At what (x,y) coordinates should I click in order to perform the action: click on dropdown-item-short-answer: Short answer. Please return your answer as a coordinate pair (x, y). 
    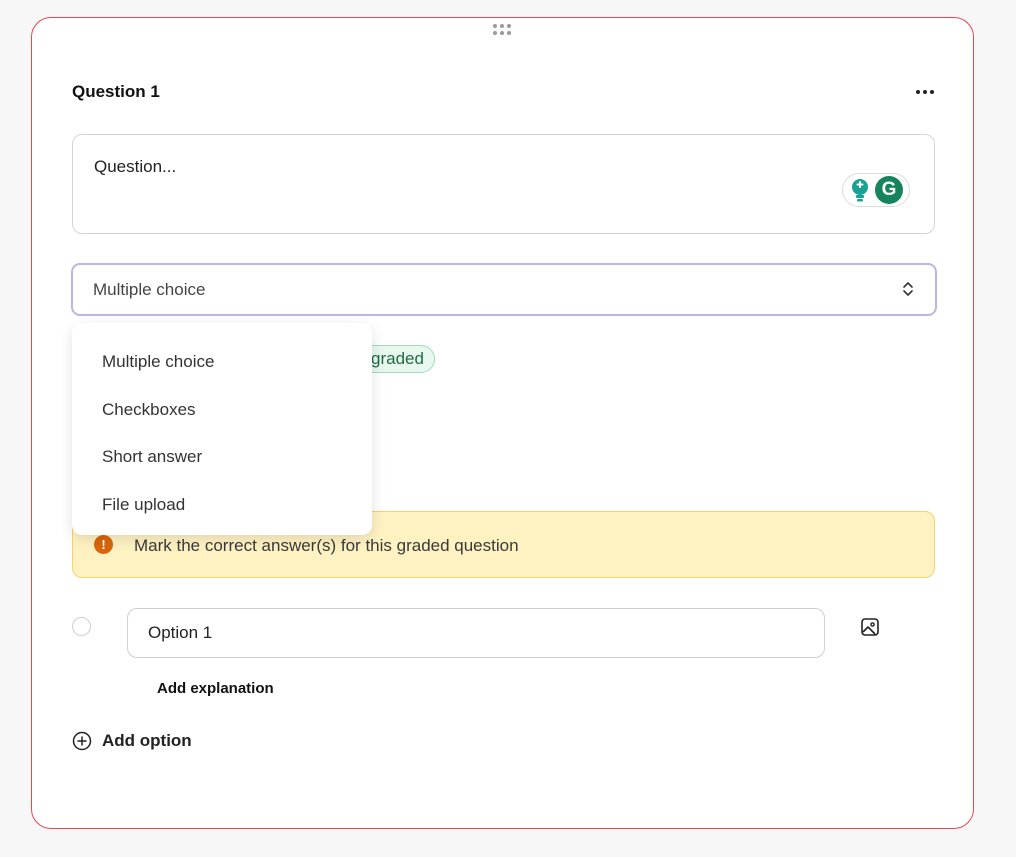
    Looking at the image, I should click on (152, 457).